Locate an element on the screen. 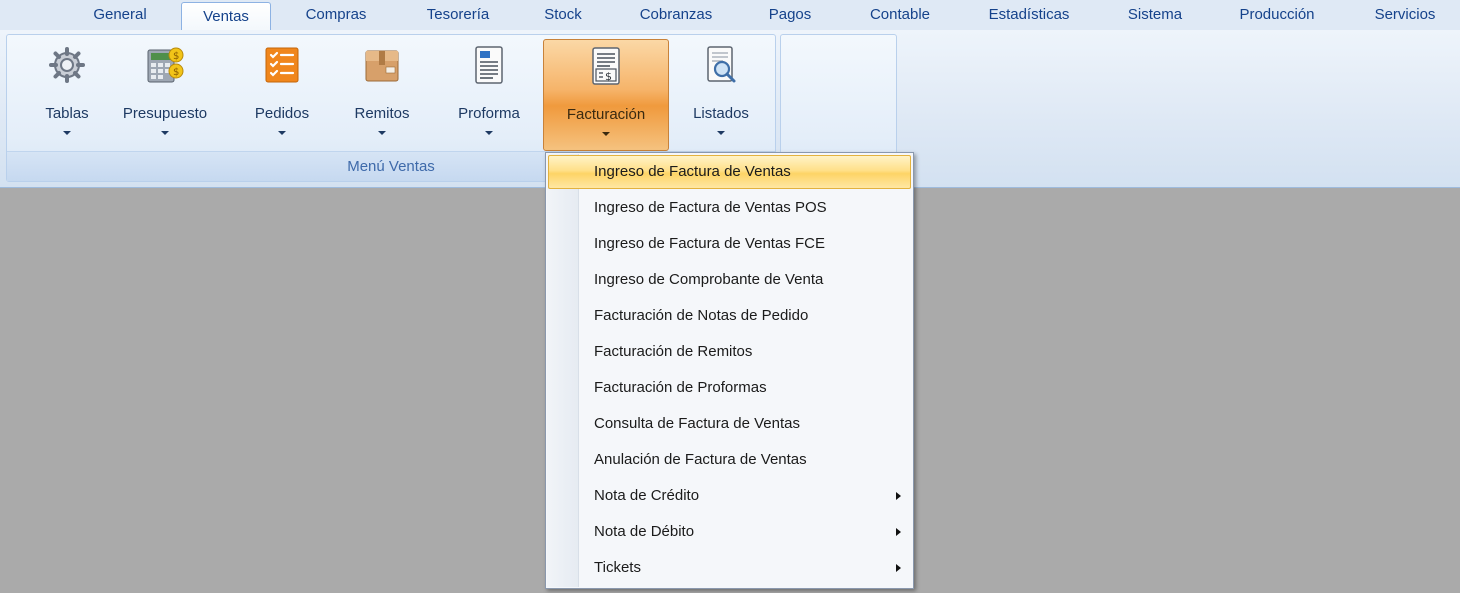  tab-cobranzas: Cobranzas is located at coordinates (676, 15).